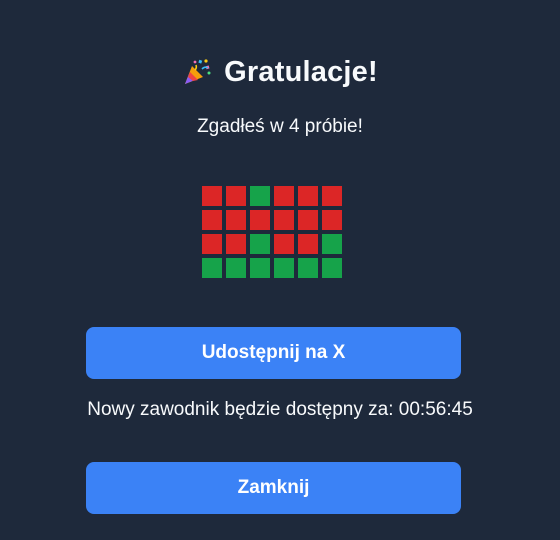 This screenshot has width=560, height=540. What do you see at coordinates (272, 232) in the screenshot?
I see `guess-grid` at bounding box center [272, 232].